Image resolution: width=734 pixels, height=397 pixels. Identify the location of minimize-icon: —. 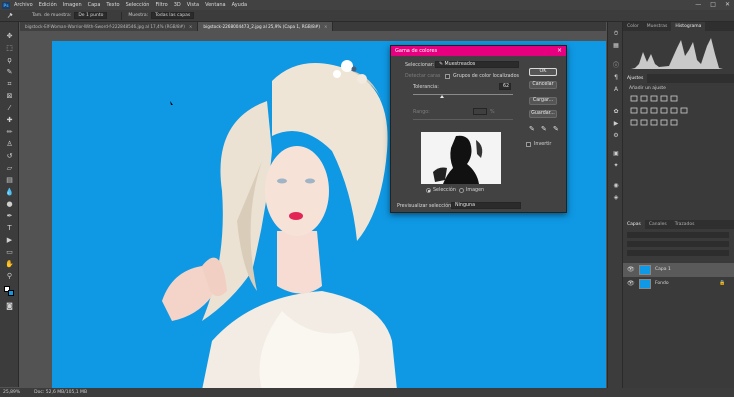
(698, 4).